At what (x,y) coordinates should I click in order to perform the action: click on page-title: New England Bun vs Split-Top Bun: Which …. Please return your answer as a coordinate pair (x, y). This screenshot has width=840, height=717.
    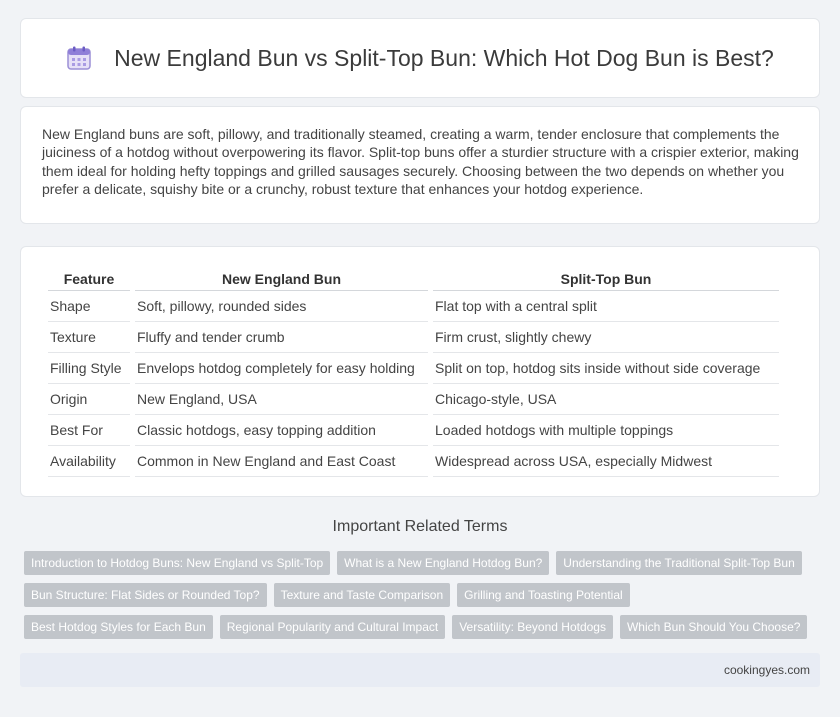
    Looking at the image, I should click on (444, 57).